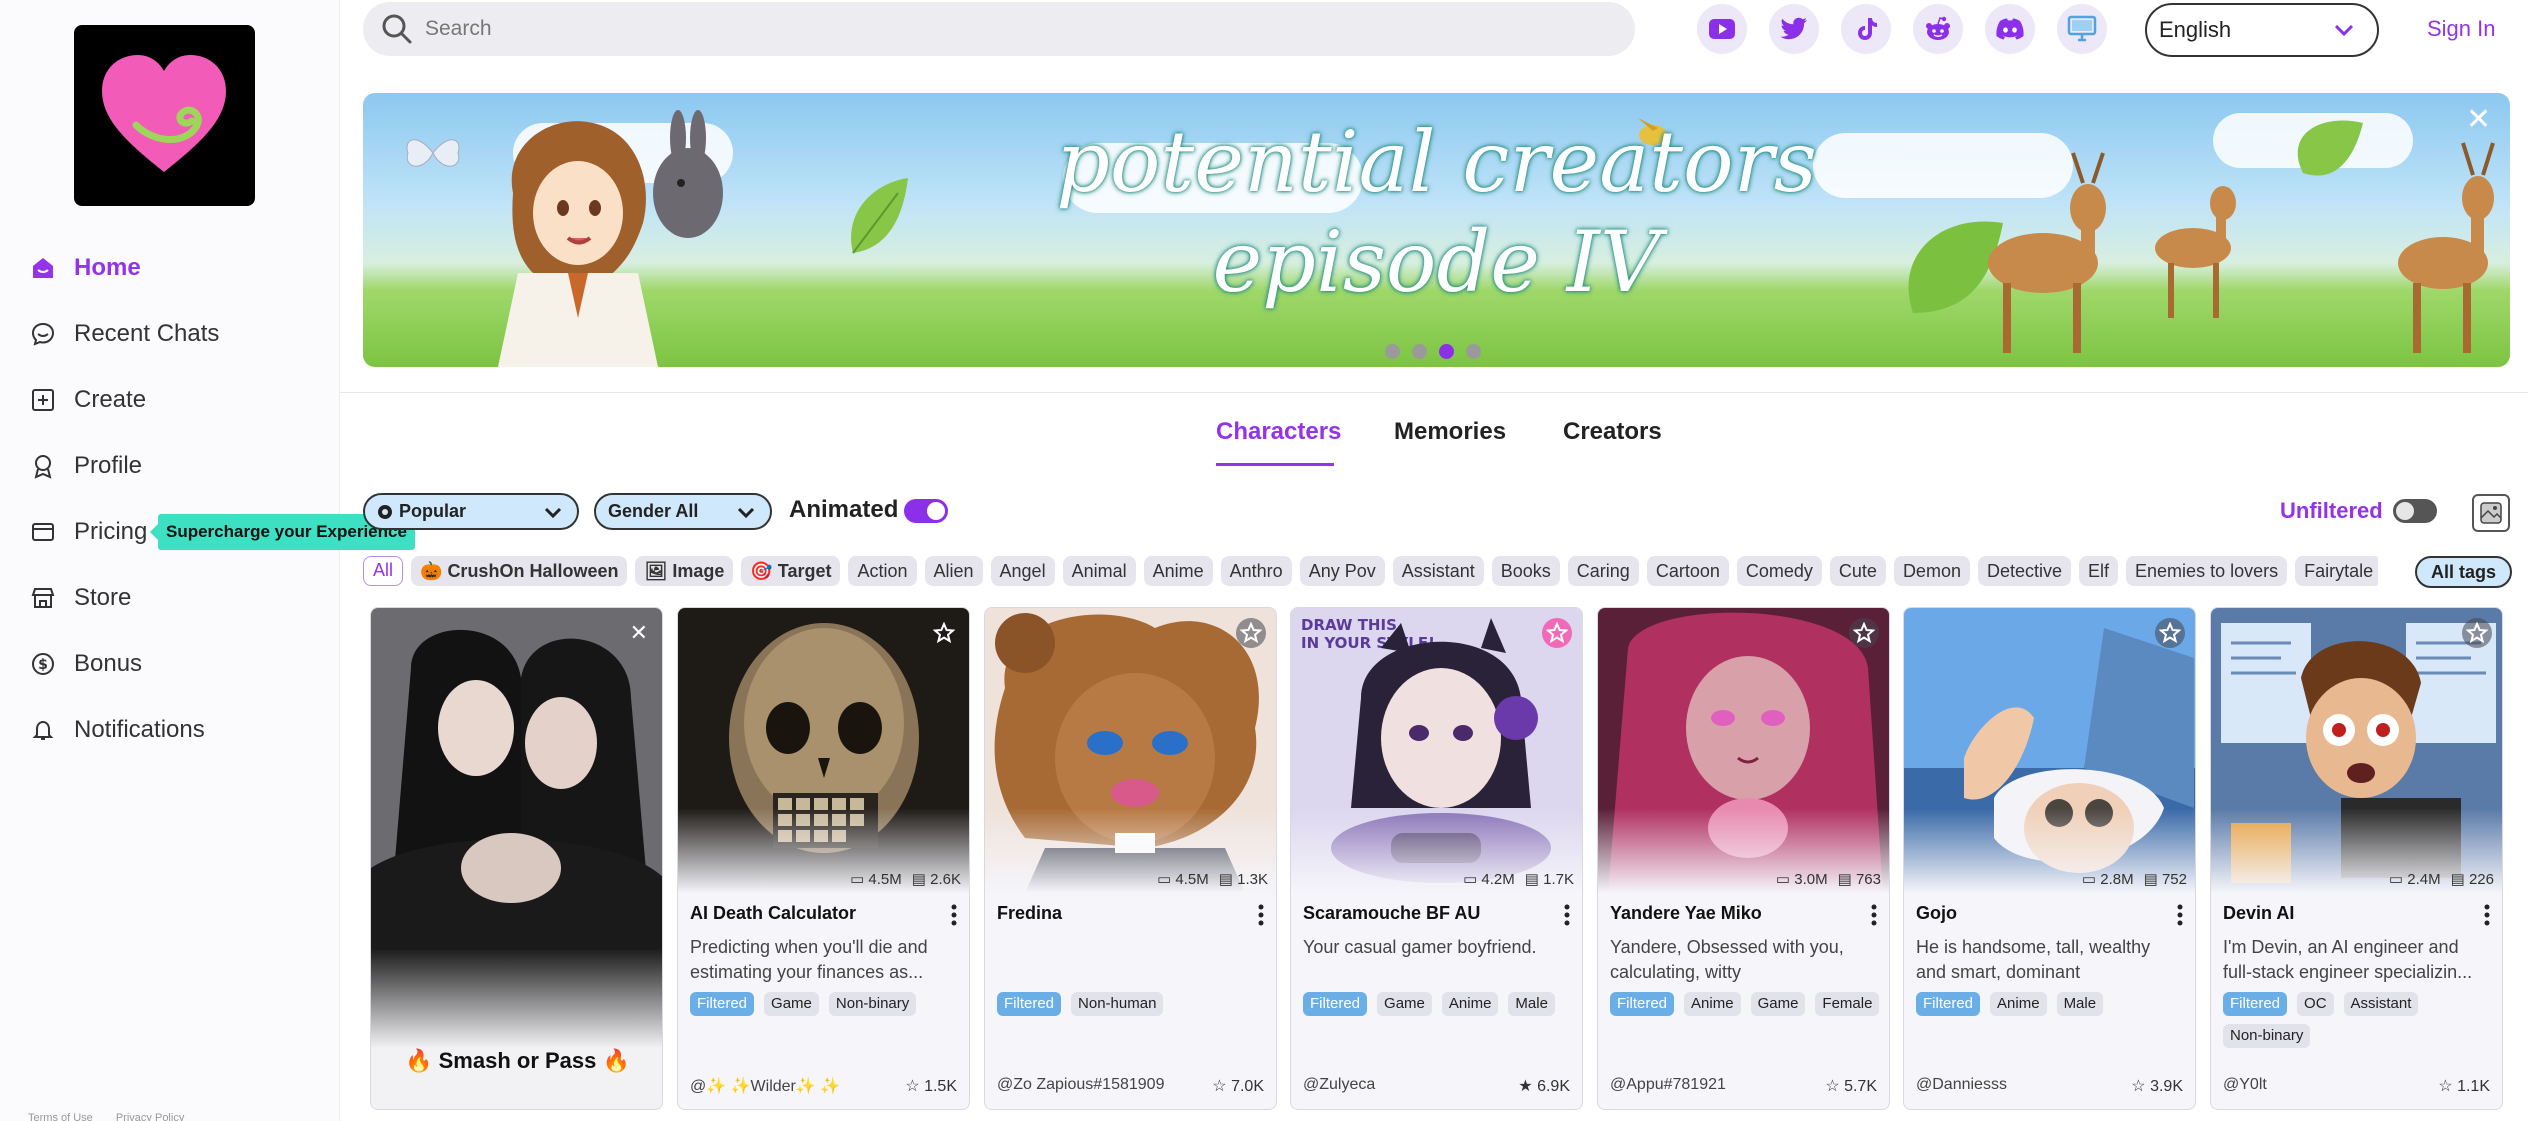  I want to click on character-card: ✕ 🔥 Smash or Pass 🔥, so click(516, 858).